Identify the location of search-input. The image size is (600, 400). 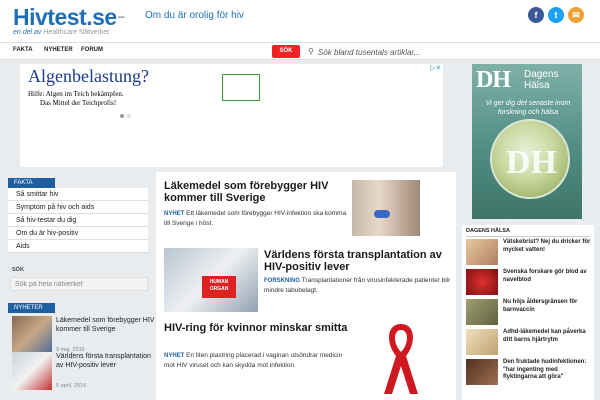
(443, 52).